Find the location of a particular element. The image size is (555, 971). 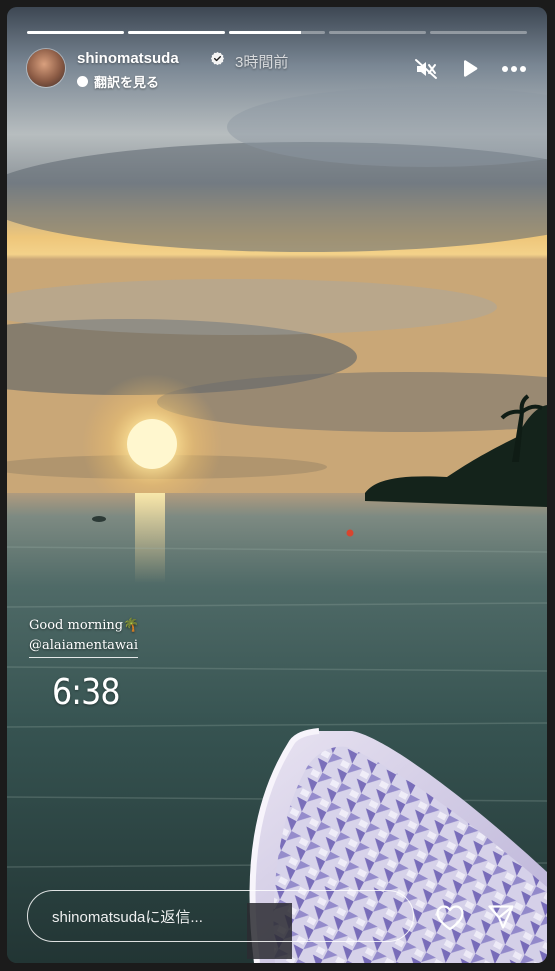

story-controls is located at coordinates (470, 69).